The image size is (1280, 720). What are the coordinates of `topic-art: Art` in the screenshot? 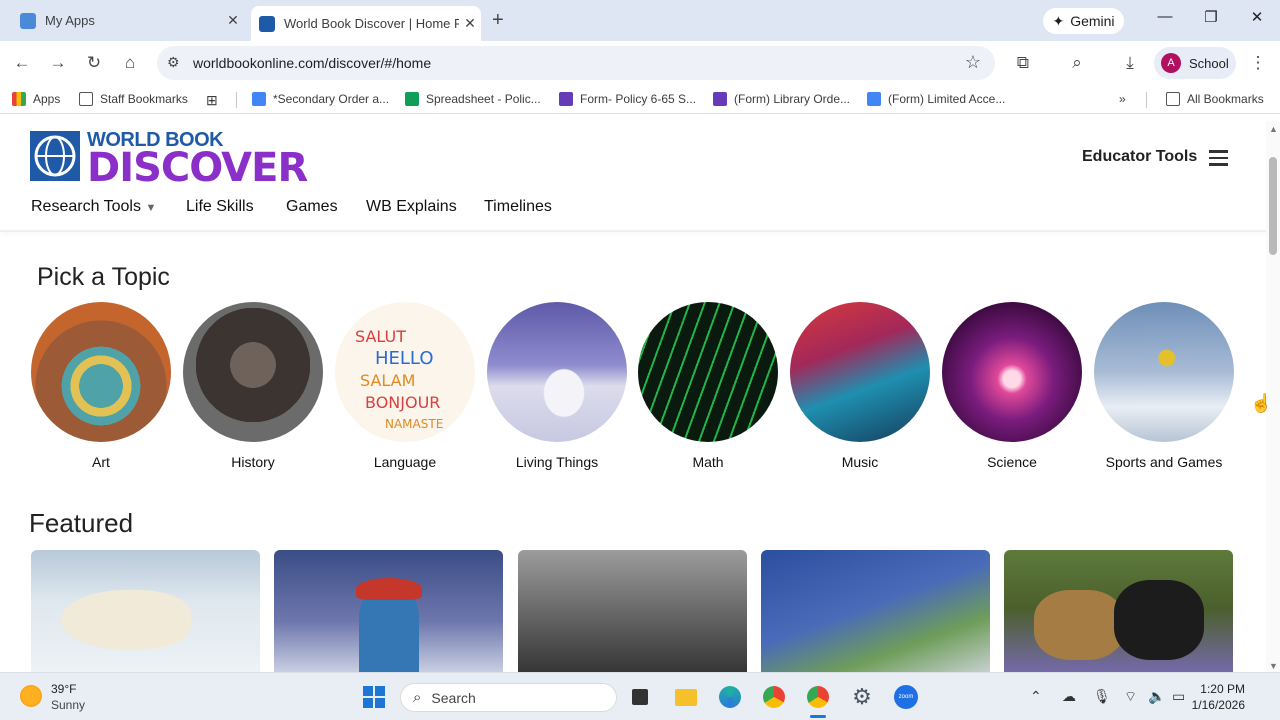 It's located at (101, 386).